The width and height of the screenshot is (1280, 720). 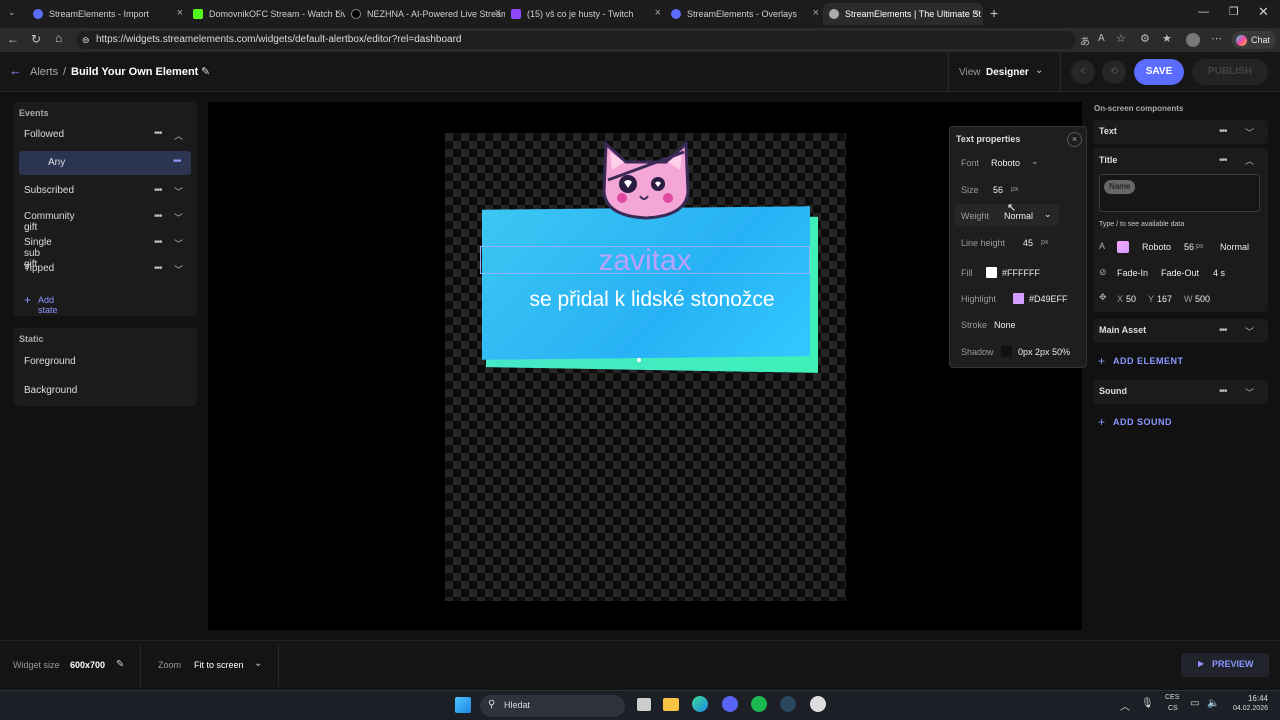 What do you see at coordinates (903, 14) in the screenshot?
I see `browser-tab-active: StreamElements | The Ultimate St ×` at bounding box center [903, 14].